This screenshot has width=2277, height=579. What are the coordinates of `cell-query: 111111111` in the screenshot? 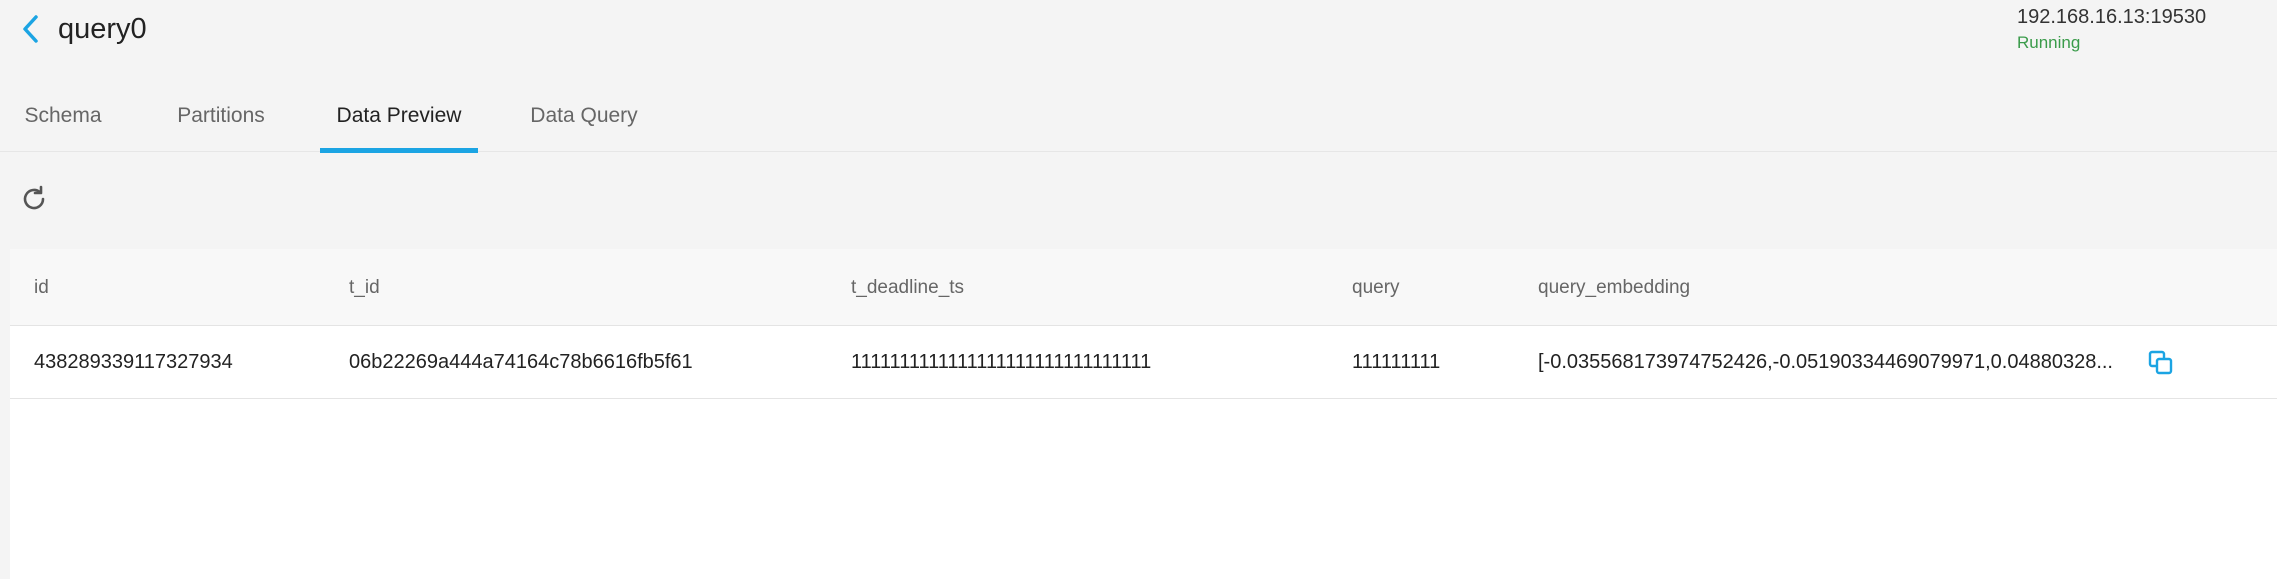 It's located at (1396, 362).